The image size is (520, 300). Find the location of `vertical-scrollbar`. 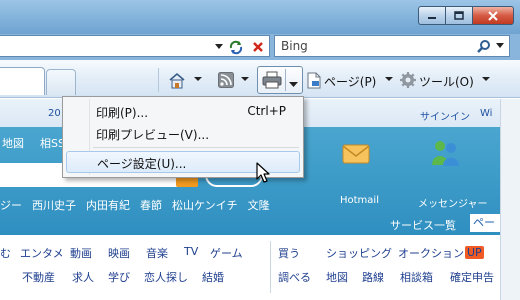

vertical-scrollbar is located at coordinates (510, 199).